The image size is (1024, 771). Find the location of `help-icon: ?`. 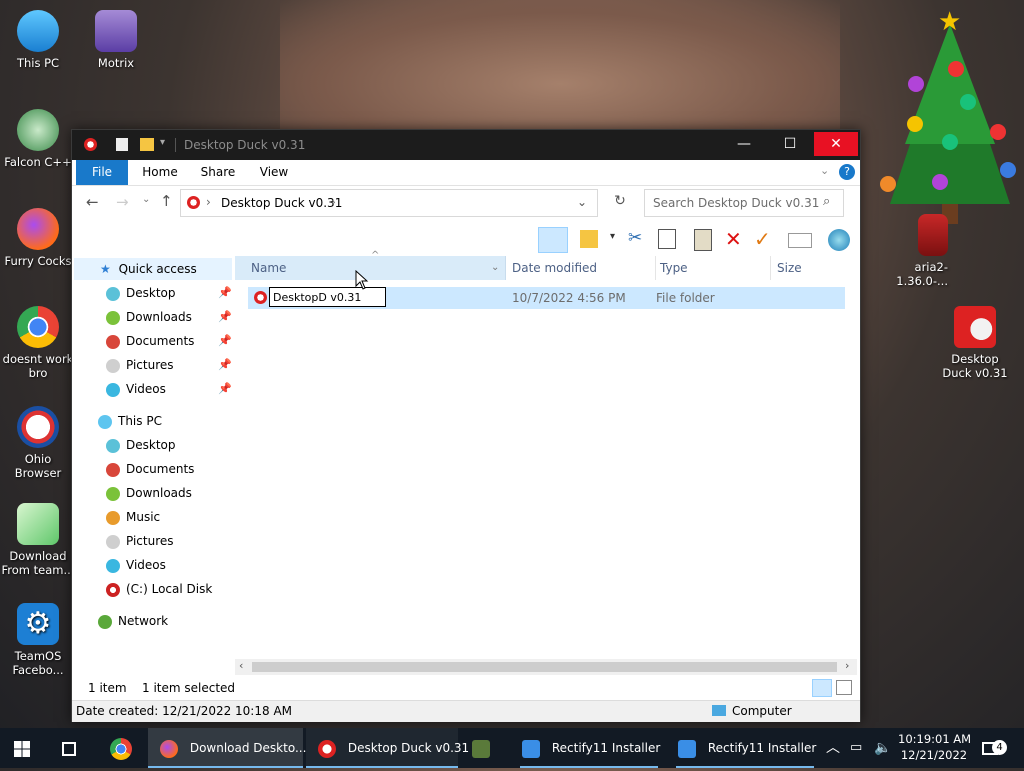

help-icon: ? is located at coordinates (847, 172).